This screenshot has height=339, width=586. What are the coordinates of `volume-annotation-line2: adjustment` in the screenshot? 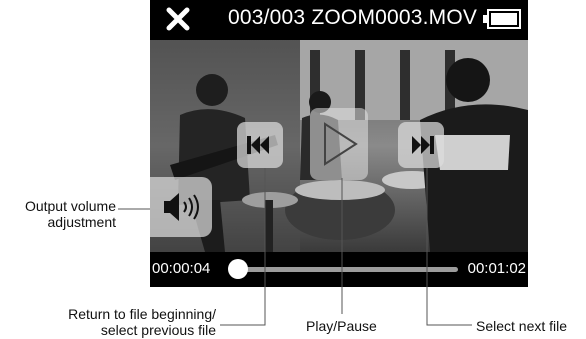 It's located at (81, 222).